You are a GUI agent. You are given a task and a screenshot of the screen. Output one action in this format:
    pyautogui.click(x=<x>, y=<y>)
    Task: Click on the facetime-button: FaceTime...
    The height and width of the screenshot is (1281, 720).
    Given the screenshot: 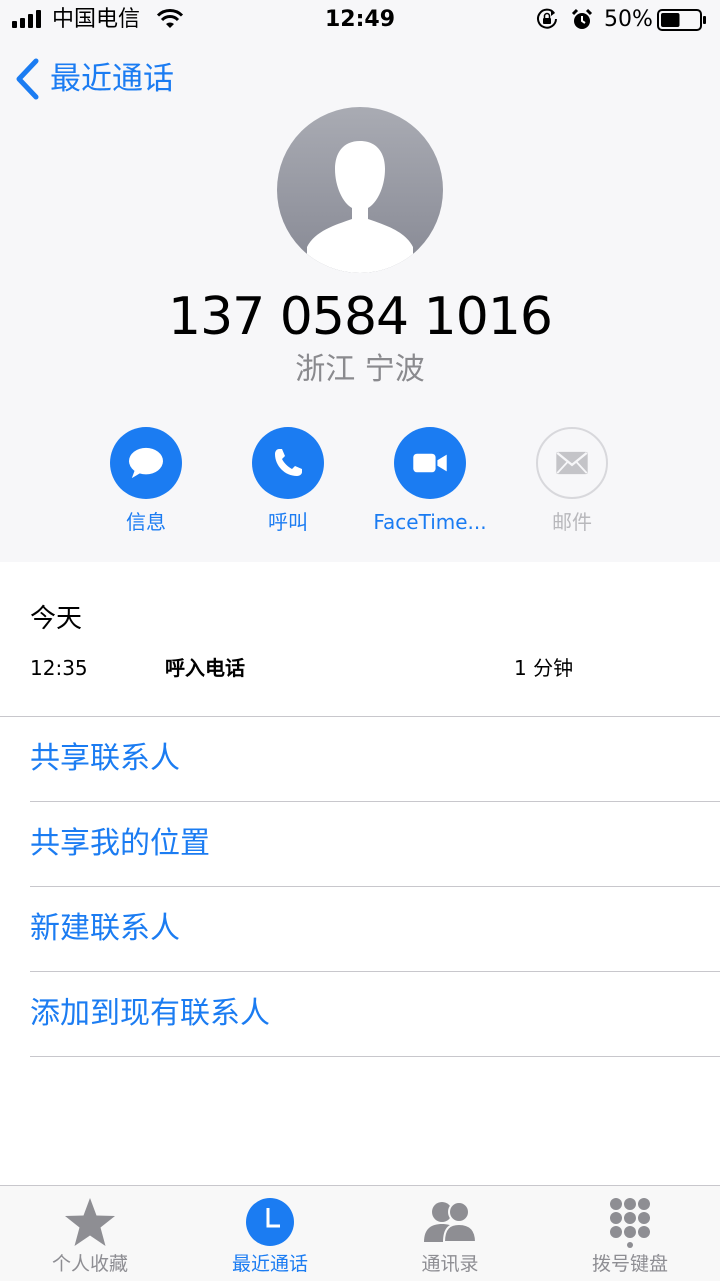 What is the action you would take?
    pyautogui.click(x=430, y=481)
    